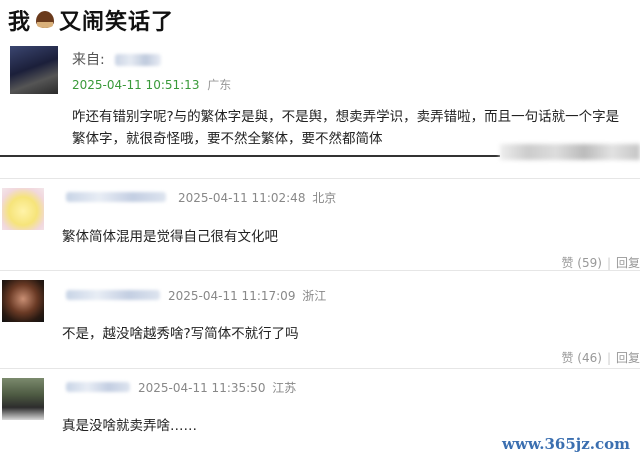 The height and width of the screenshot is (460, 640). I want to click on post-author-avatar, so click(34, 70).